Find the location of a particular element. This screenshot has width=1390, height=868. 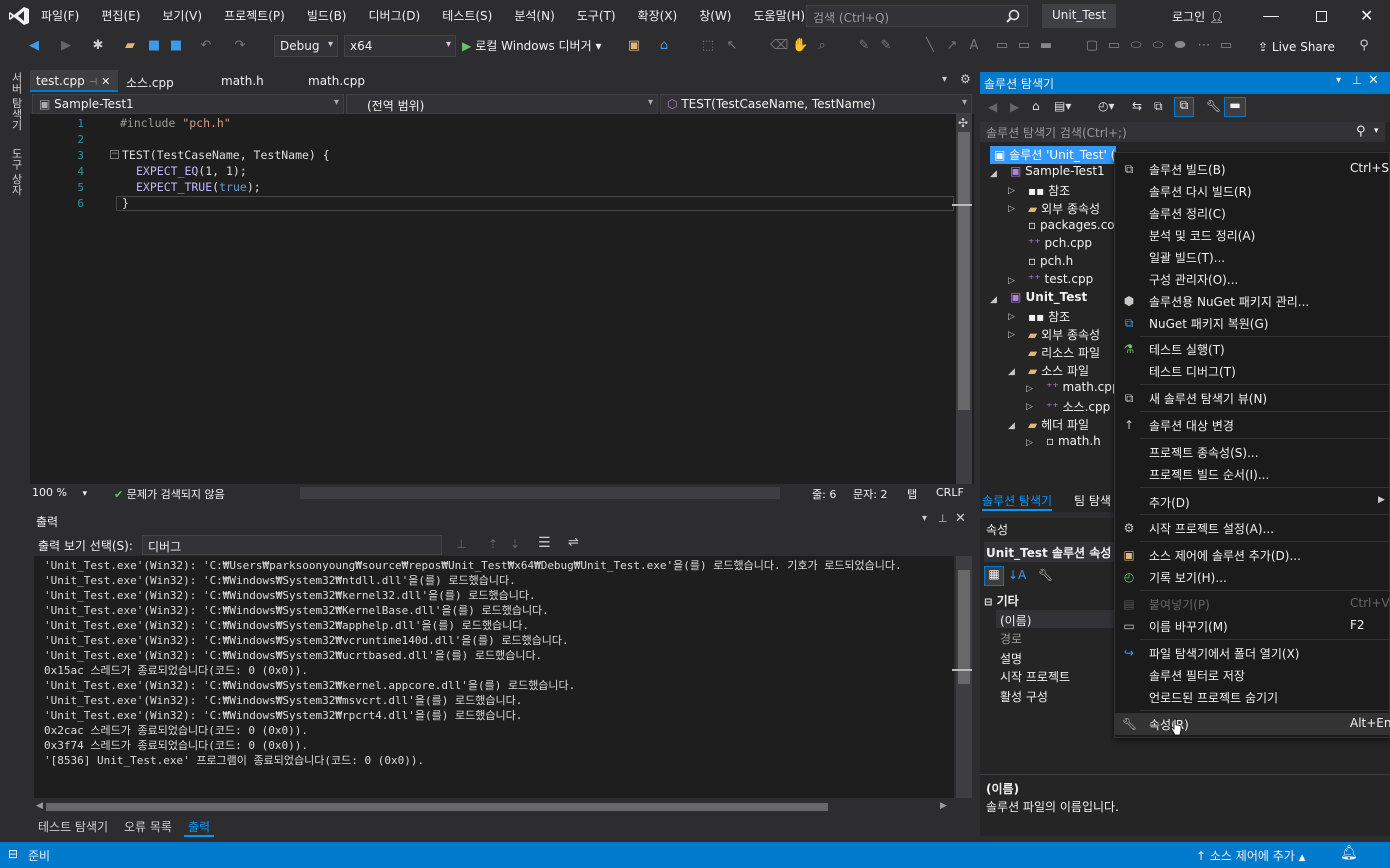

toolbox-tab: 도구 상자 is located at coordinates (16, 172).